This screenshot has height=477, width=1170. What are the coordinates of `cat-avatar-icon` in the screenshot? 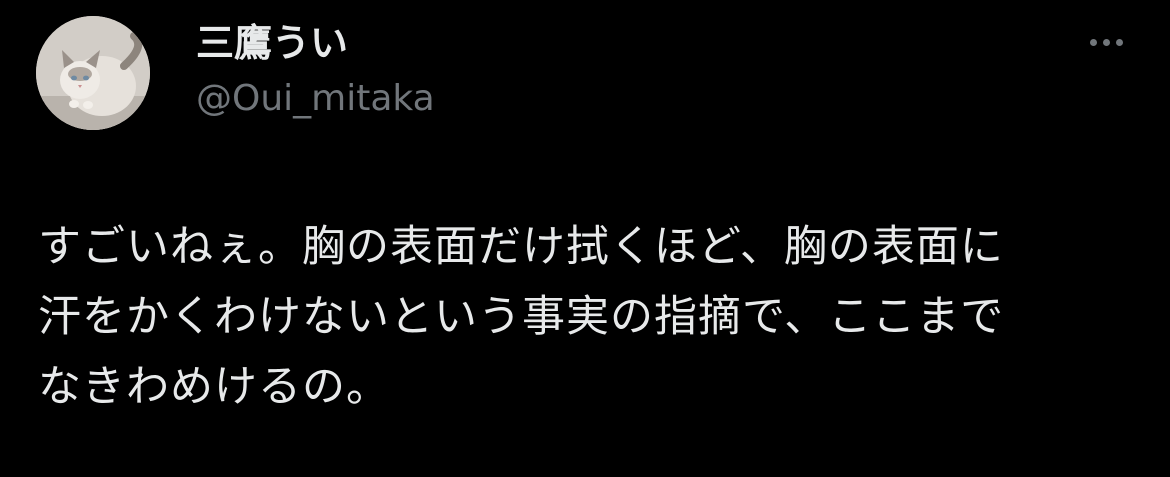 It's located at (93, 73).